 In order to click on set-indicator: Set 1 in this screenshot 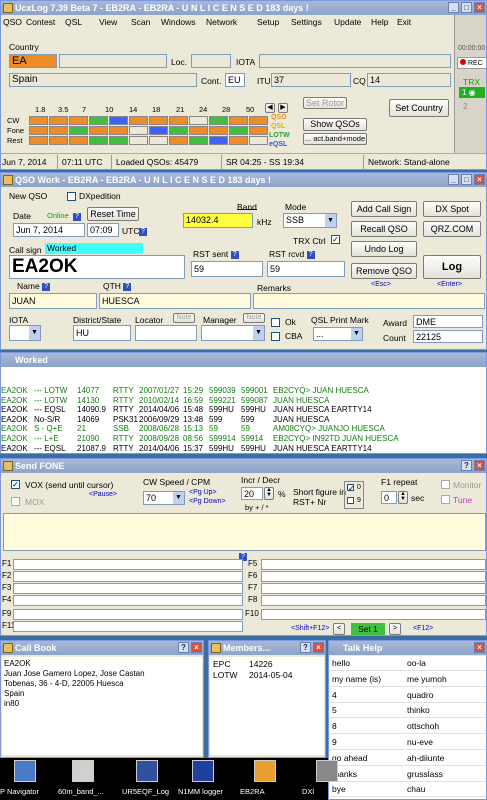, I will do `click(368, 629)`.